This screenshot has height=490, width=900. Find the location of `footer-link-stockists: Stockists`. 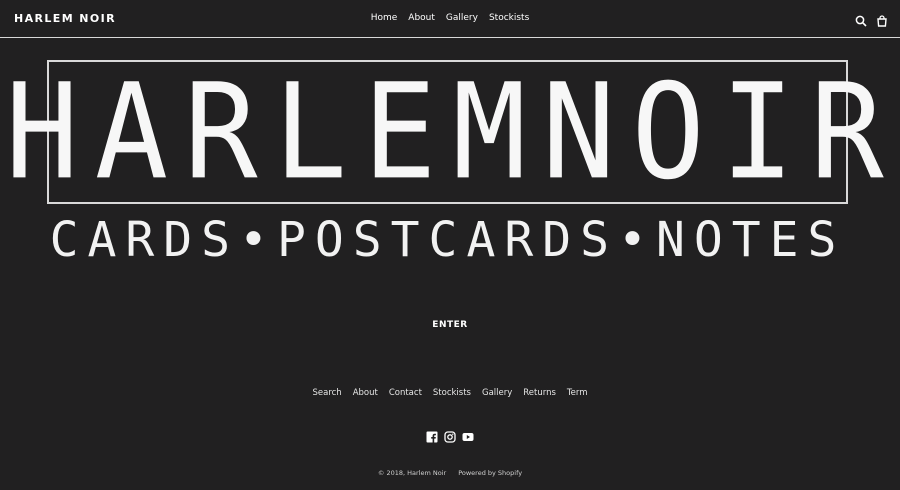

footer-link-stockists: Stockists is located at coordinates (452, 393).